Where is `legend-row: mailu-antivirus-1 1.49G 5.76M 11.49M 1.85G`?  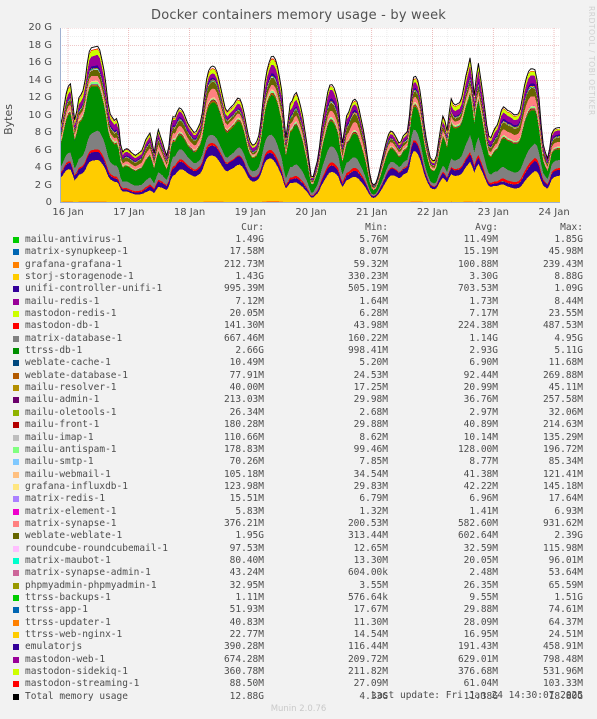 legend-row: mailu-antivirus-1 1.49G 5.76M 11.49M 1.85G is located at coordinates (298, 240).